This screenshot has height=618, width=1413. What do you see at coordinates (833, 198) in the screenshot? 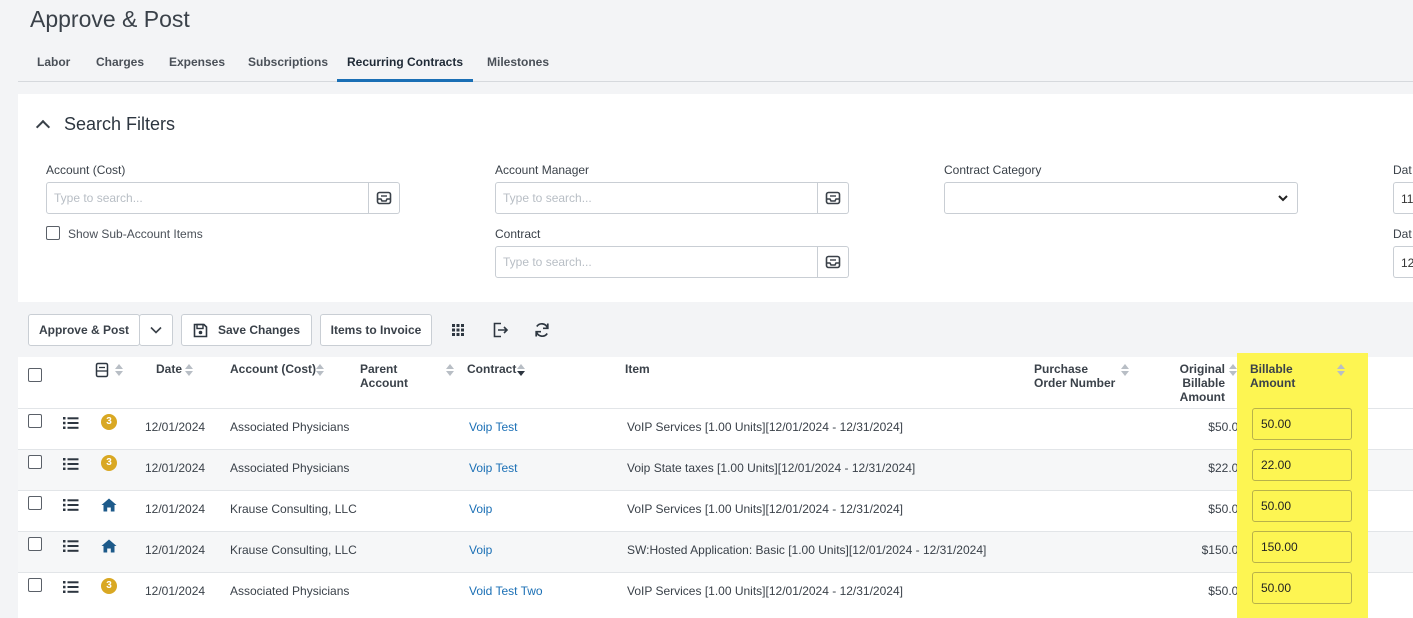
I see `account-manager-lookup-button` at bounding box center [833, 198].